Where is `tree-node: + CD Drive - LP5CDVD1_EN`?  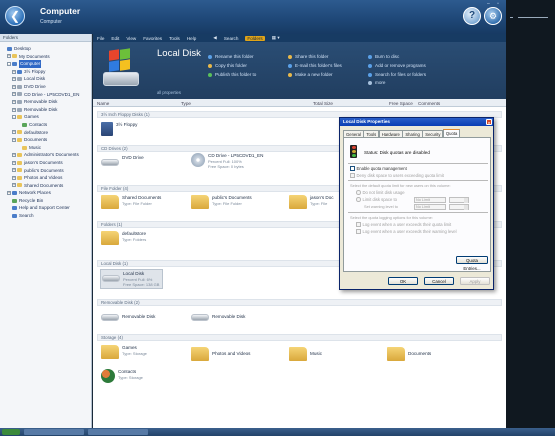
tree-node: + CD Drive - LP5CDVD1_EN is located at coordinates (45, 95).